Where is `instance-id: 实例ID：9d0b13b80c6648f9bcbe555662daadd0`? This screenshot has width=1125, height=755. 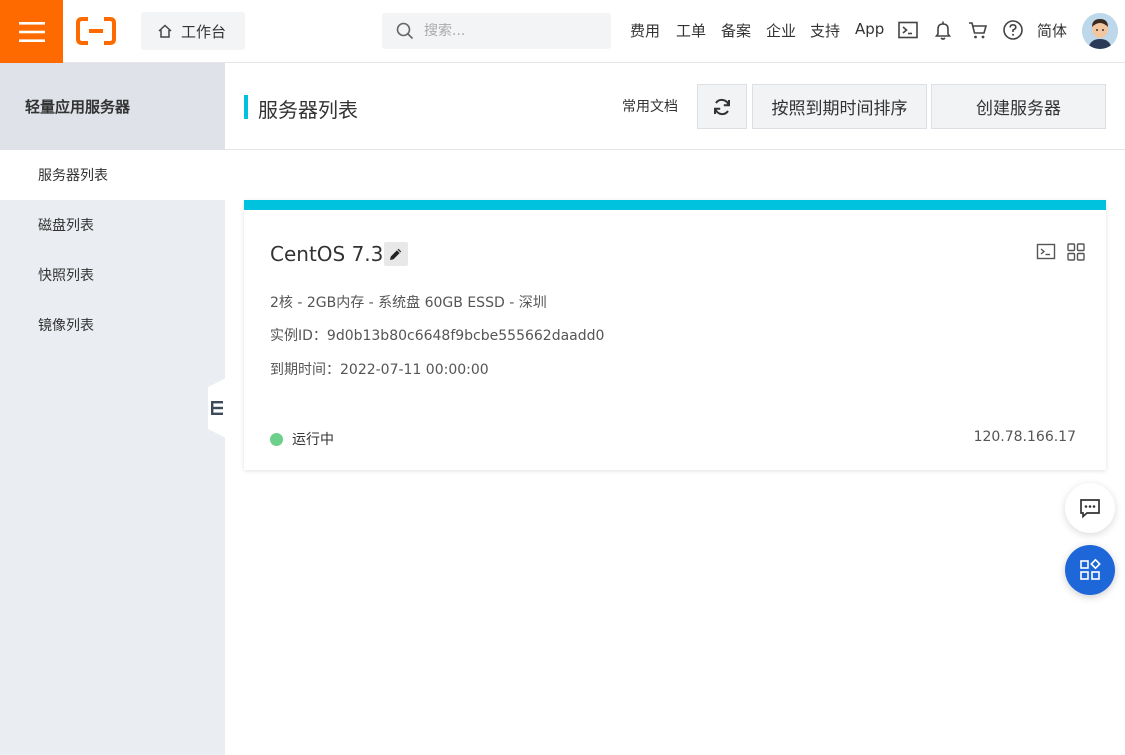 instance-id: 实例ID：9d0b13b80c6648f9bcbe555662daadd0 is located at coordinates (437, 336).